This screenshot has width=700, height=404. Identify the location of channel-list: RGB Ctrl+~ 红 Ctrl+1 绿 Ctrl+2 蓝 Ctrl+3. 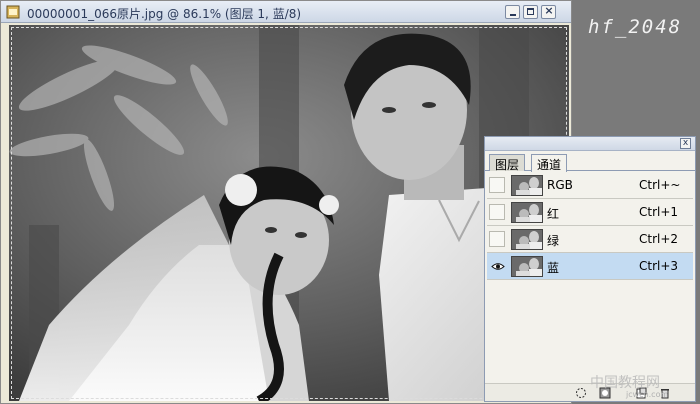
(590, 226).